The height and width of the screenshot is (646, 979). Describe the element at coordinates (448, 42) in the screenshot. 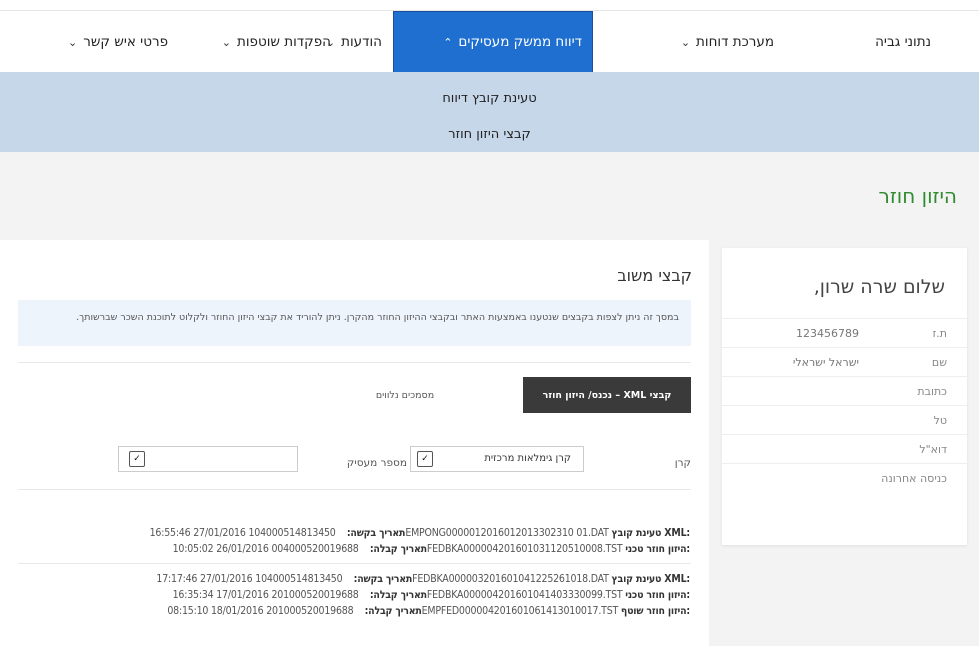

I see `chevron-up-icon: ⌃` at that location.